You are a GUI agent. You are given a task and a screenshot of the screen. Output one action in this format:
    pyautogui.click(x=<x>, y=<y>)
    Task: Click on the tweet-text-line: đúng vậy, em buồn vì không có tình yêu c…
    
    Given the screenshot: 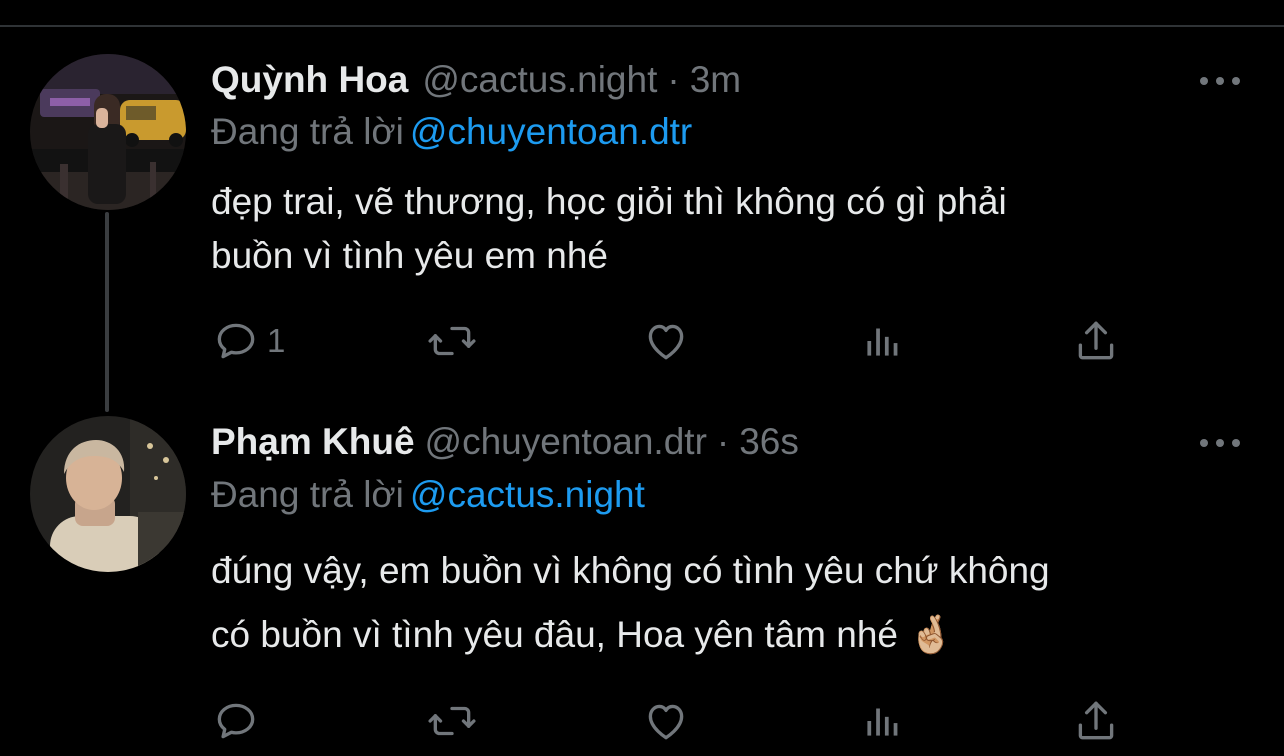 What is the action you would take?
    pyautogui.click(x=630, y=570)
    